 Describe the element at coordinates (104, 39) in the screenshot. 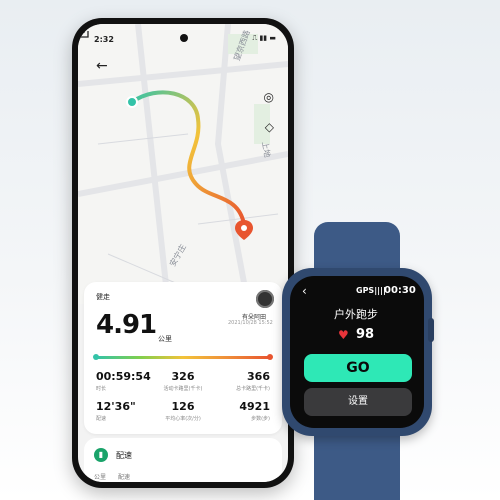

I see `status-time: 2:32` at that location.